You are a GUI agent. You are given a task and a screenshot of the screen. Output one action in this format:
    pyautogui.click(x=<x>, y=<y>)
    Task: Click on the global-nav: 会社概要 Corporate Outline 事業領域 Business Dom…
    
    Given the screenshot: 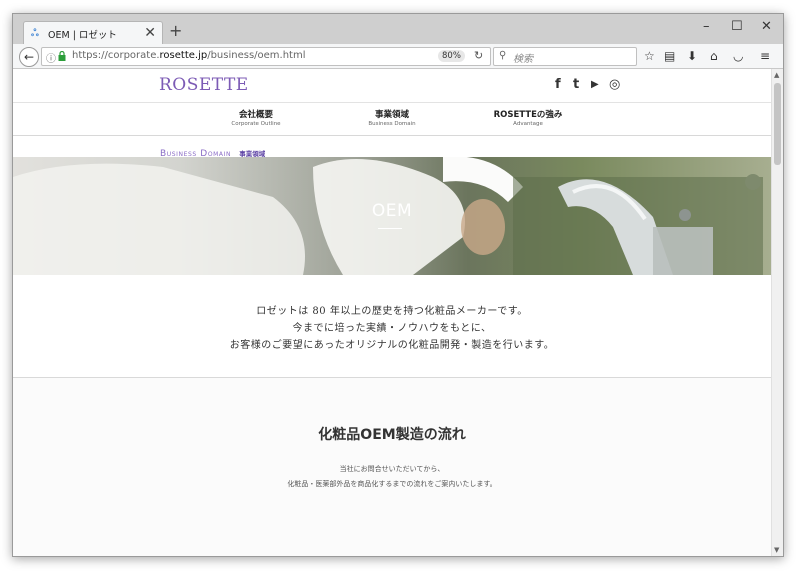 What is the action you would take?
    pyautogui.click(x=392, y=119)
    